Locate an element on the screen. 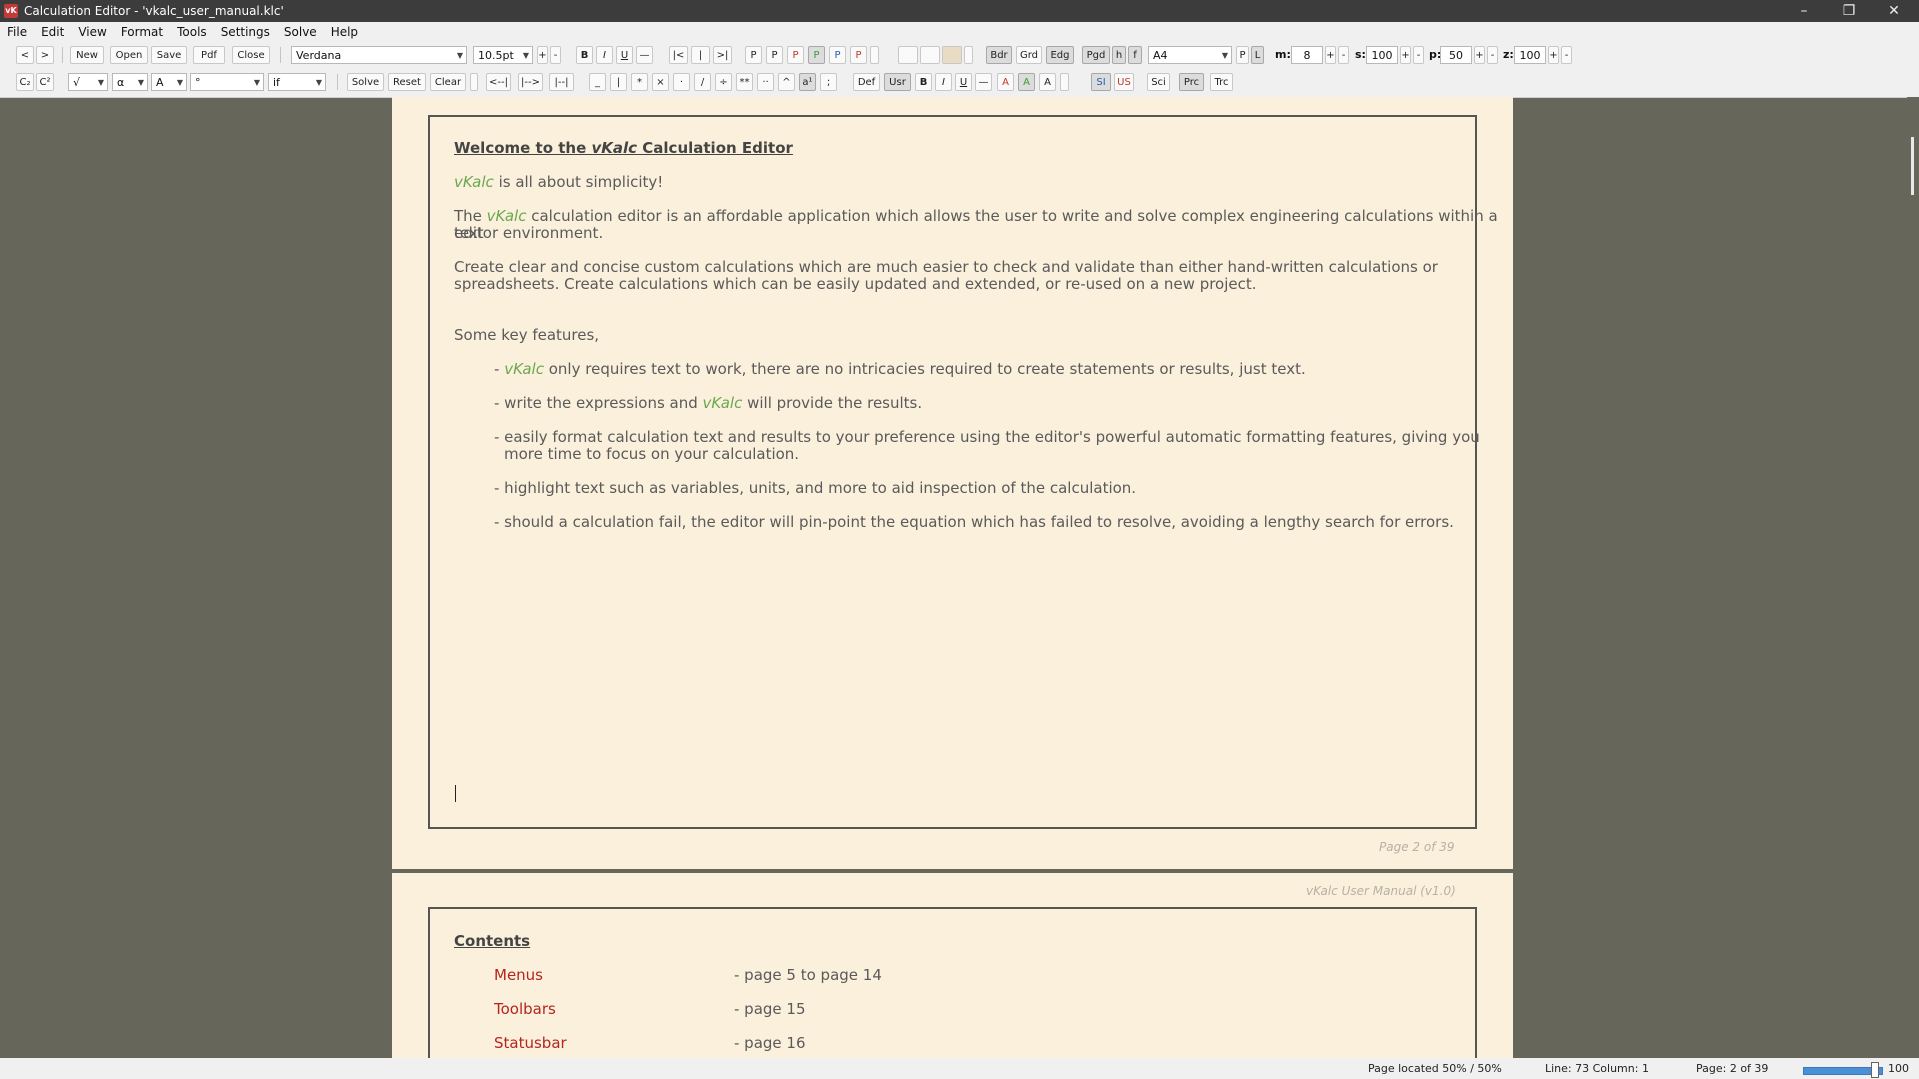 The height and width of the screenshot is (1079, 1919). precision-button: Prc is located at coordinates (1191, 82).